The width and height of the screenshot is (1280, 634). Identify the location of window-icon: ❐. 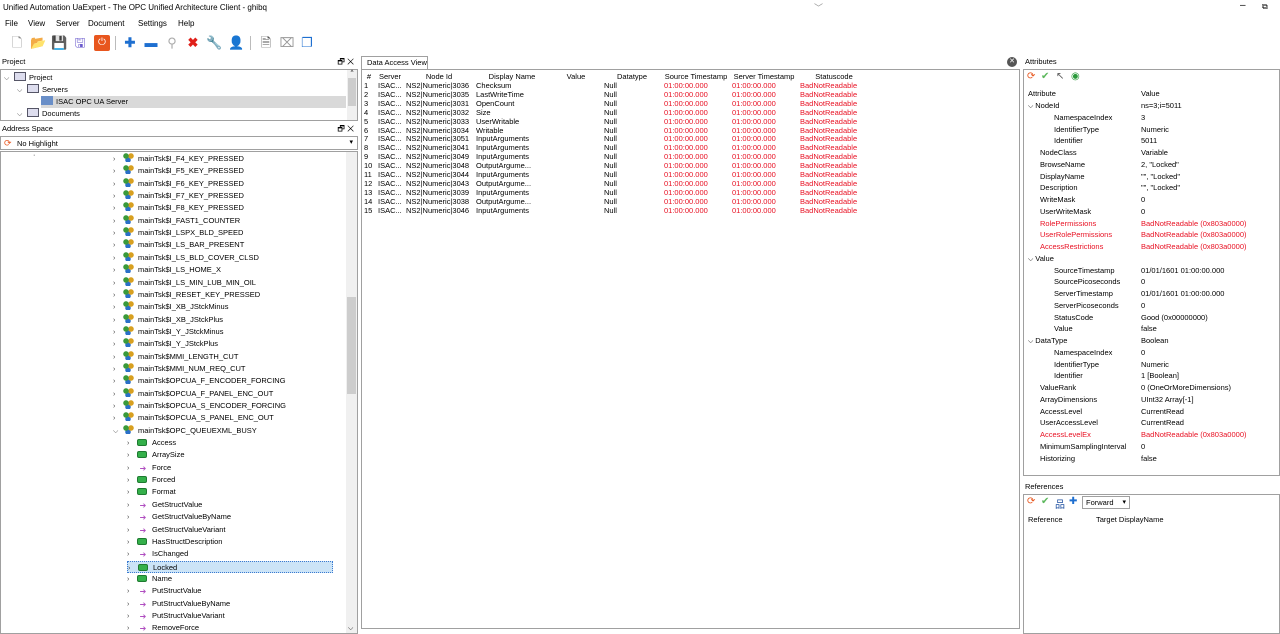
(307, 43).